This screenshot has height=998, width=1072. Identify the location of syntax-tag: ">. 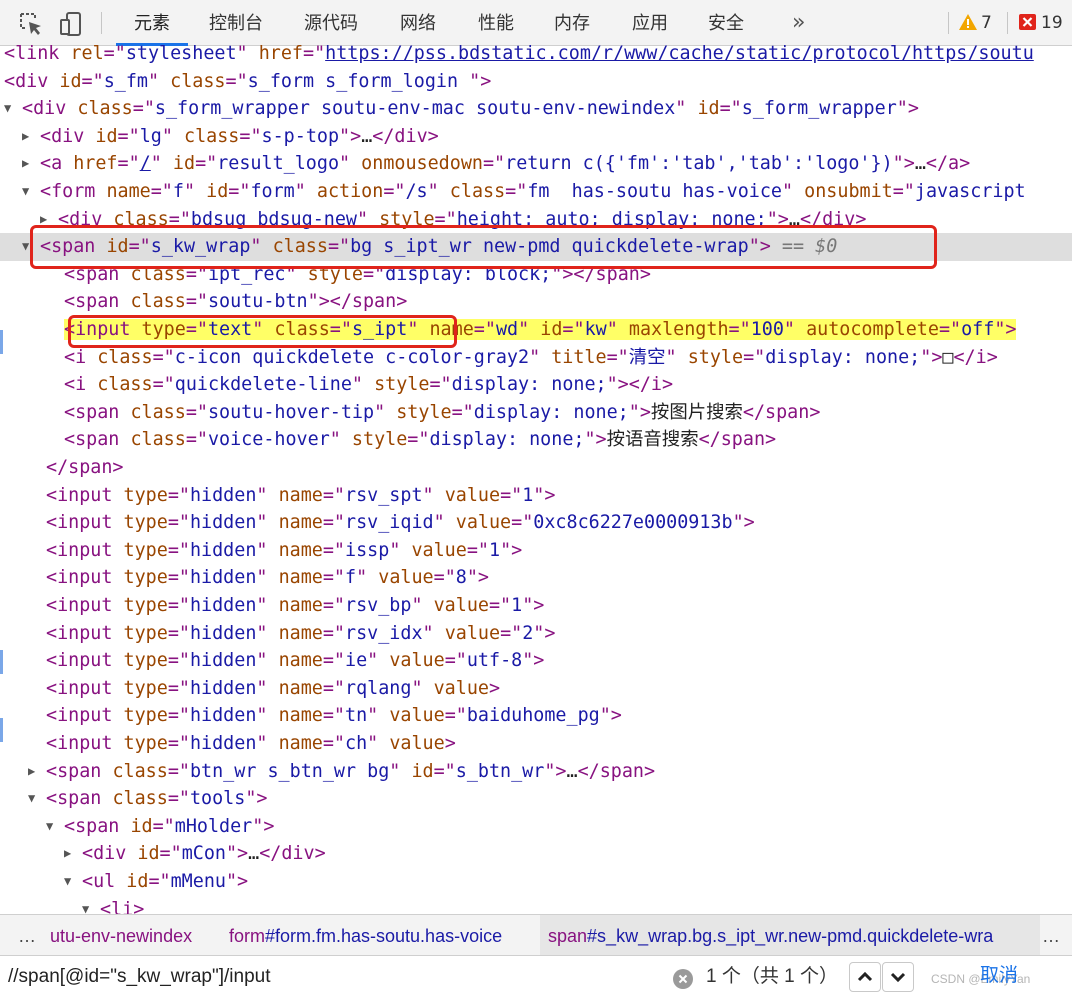
(610, 716).